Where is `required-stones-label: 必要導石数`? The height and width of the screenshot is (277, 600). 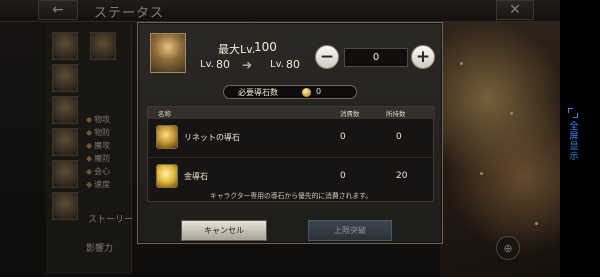 required-stones-label: 必要導石数 is located at coordinates (258, 92).